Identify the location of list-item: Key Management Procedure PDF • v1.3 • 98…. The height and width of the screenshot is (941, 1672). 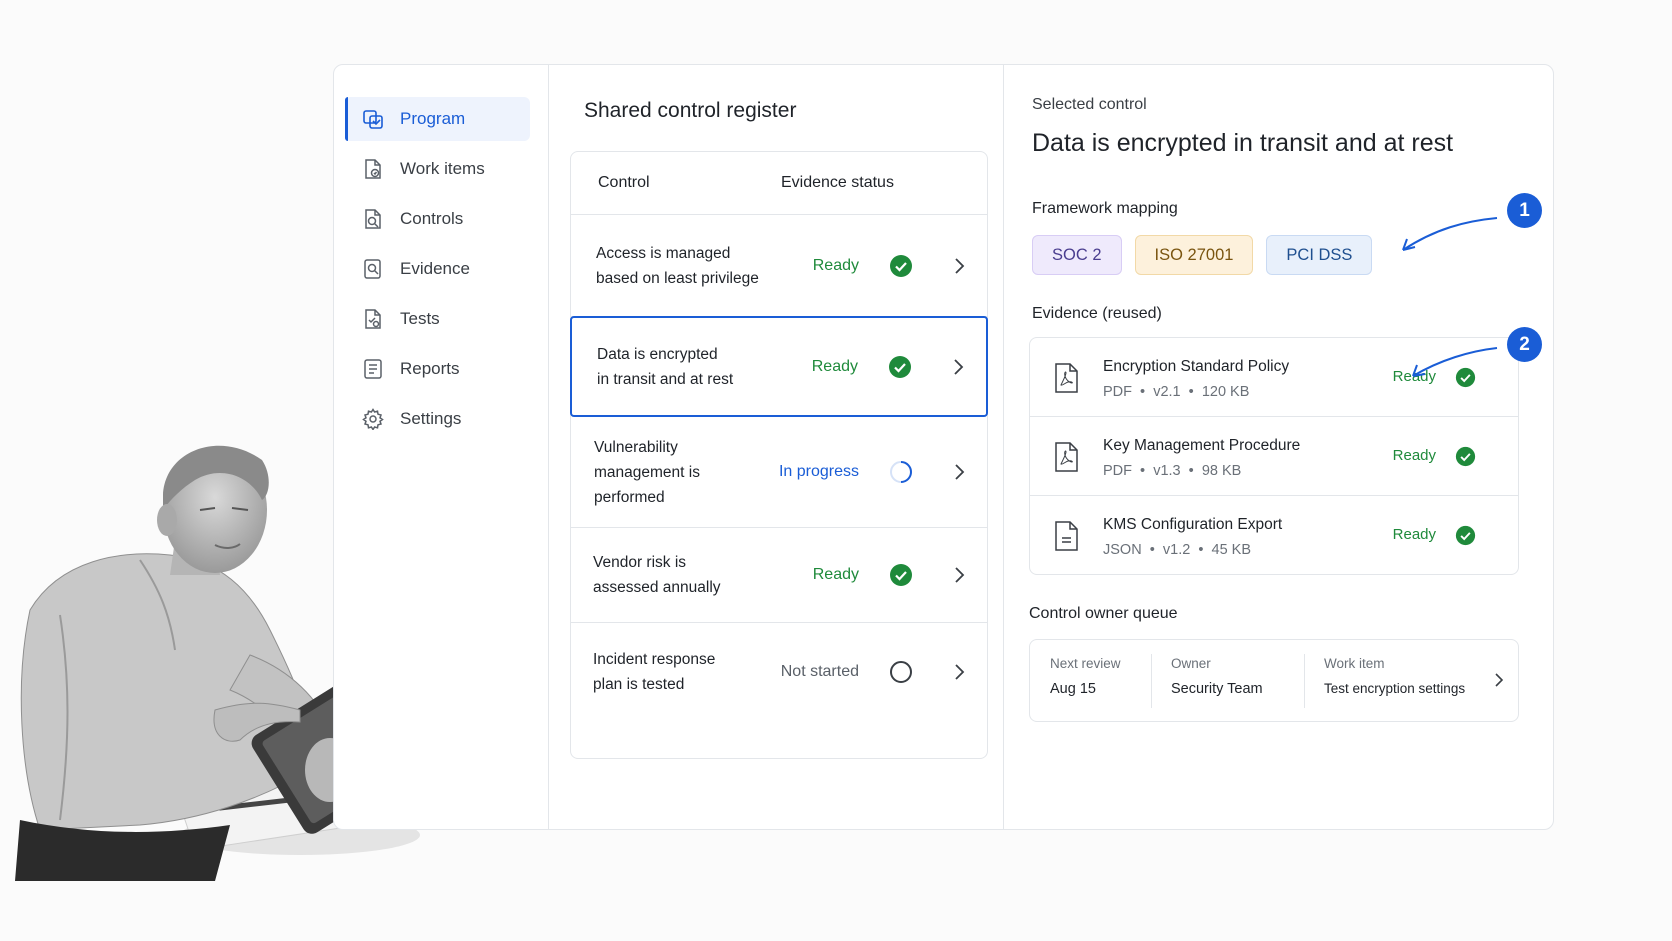
(1274, 456).